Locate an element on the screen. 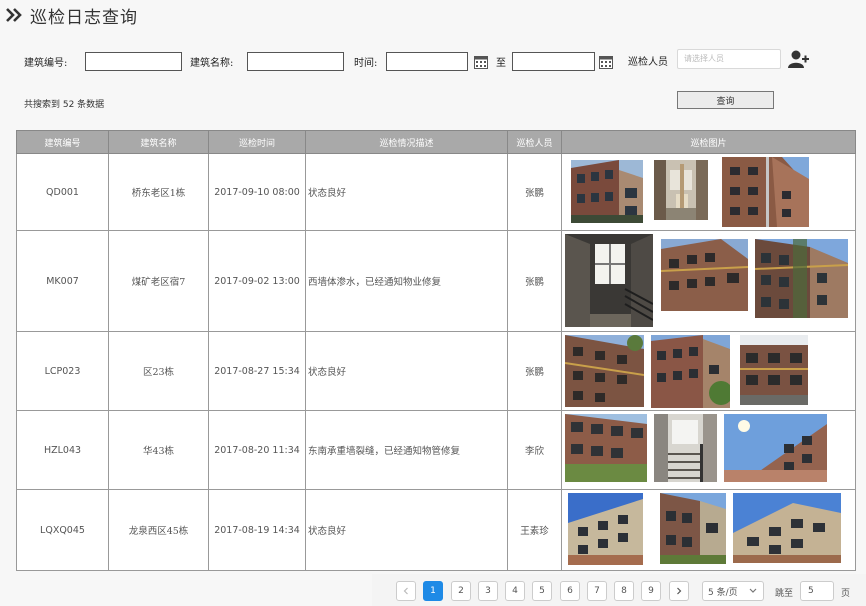  column-header-time: 巡检时间 is located at coordinates (257, 142).